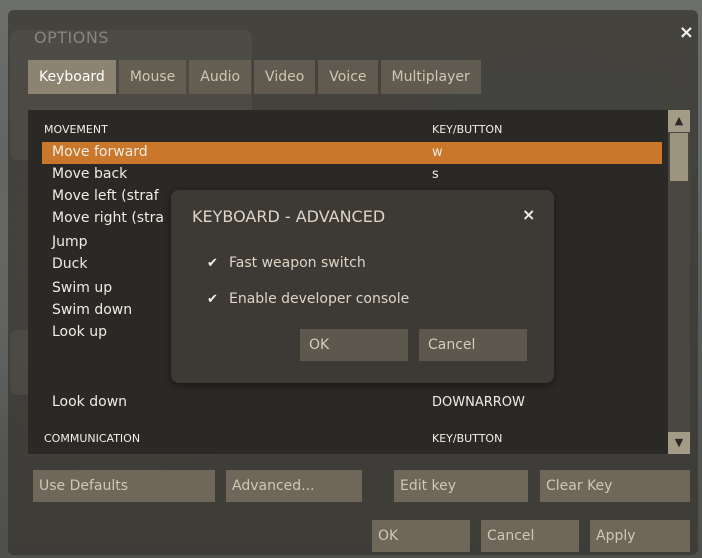 This screenshot has height=558, width=702. Describe the element at coordinates (461, 486) in the screenshot. I see `edit-key-button: Edit key` at that location.